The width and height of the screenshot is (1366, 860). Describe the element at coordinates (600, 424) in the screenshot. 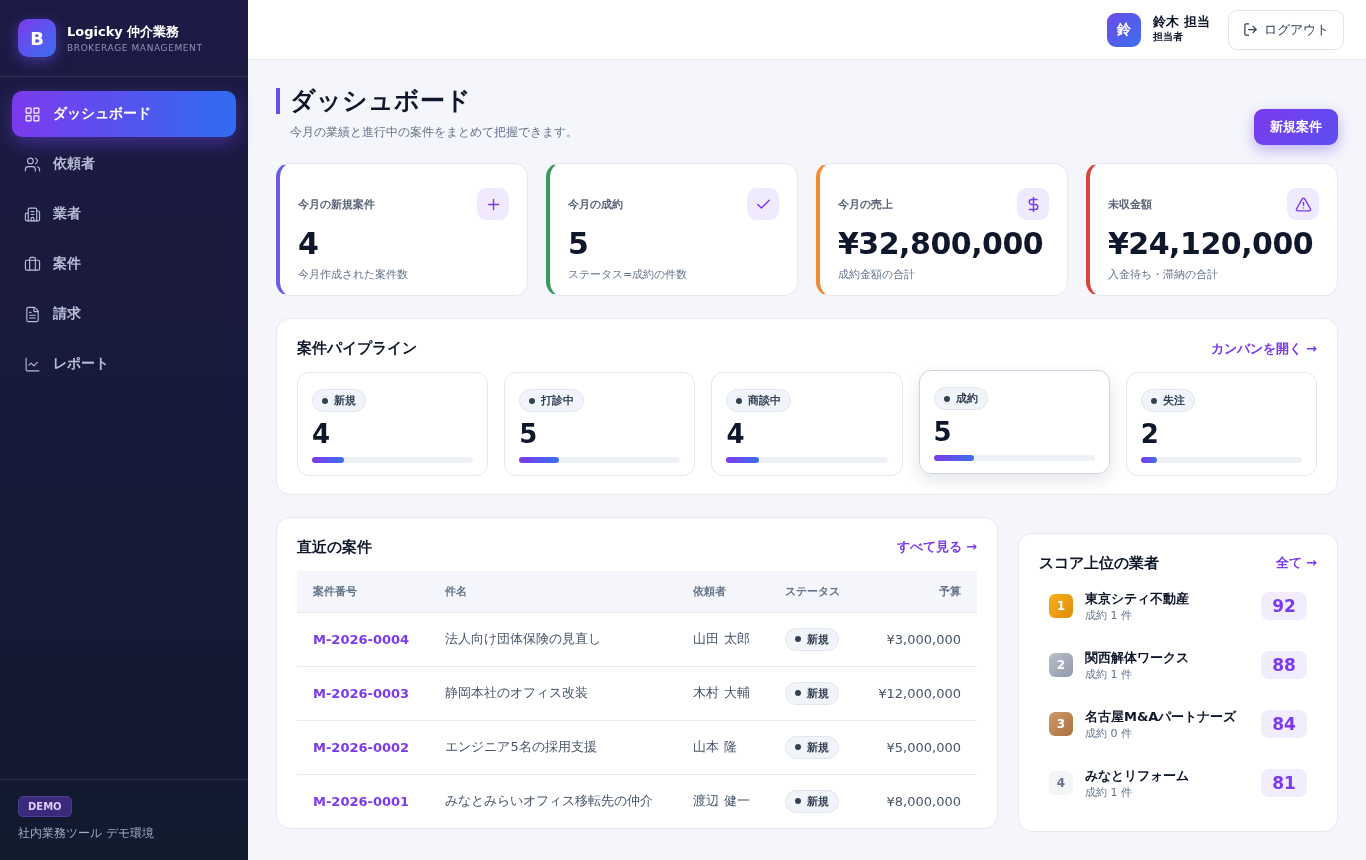

I see `stage-card: 打診中 5` at that location.